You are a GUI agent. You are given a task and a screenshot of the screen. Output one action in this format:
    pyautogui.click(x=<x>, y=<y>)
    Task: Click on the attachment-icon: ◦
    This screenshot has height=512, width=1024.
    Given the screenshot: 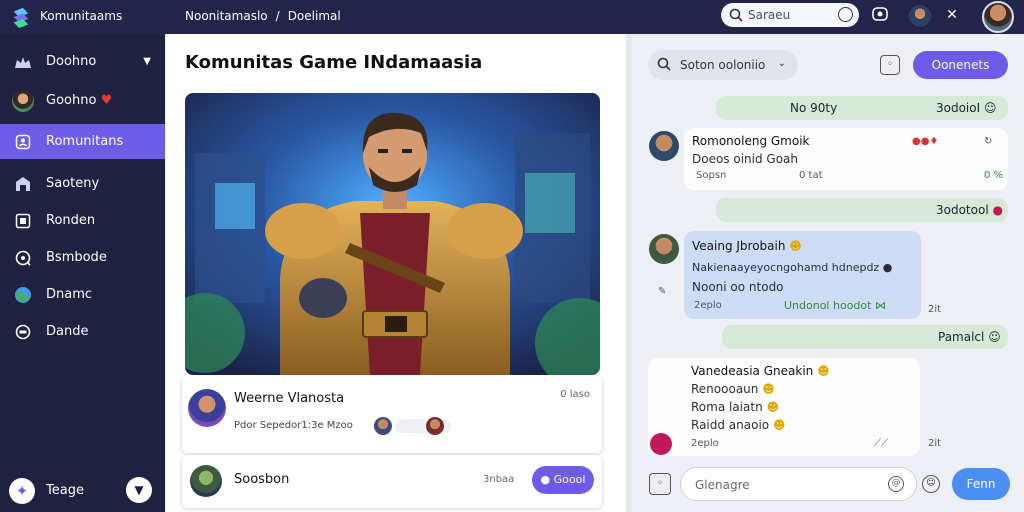 What is the action you would take?
    pyautogui.click(x=890, y=65)
    